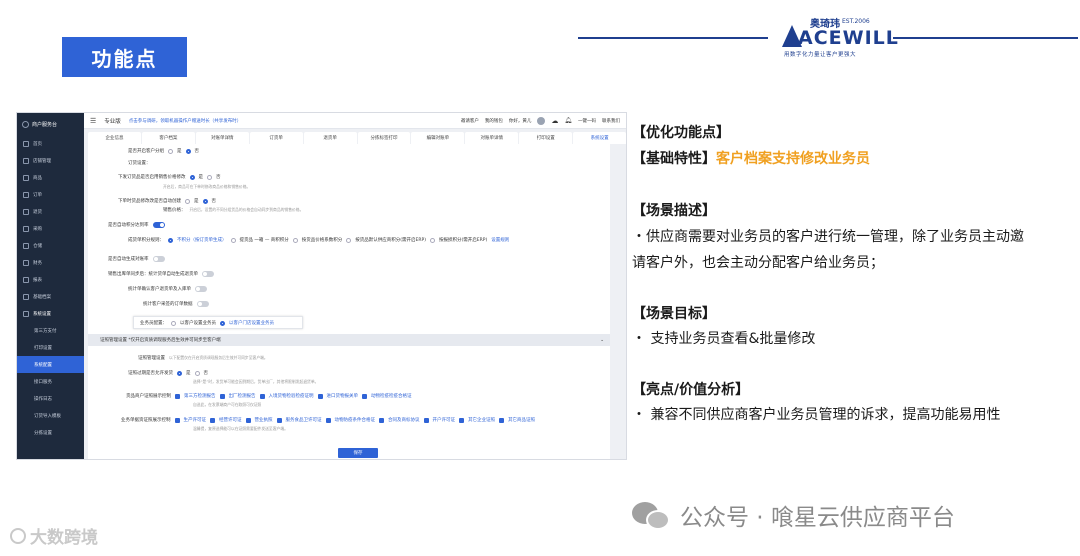 The width and height of the screenshot is (1080, 556). Describe the element at coordinates (432, 240) in the screenshot. I see `points-option-4-radio` at that location.